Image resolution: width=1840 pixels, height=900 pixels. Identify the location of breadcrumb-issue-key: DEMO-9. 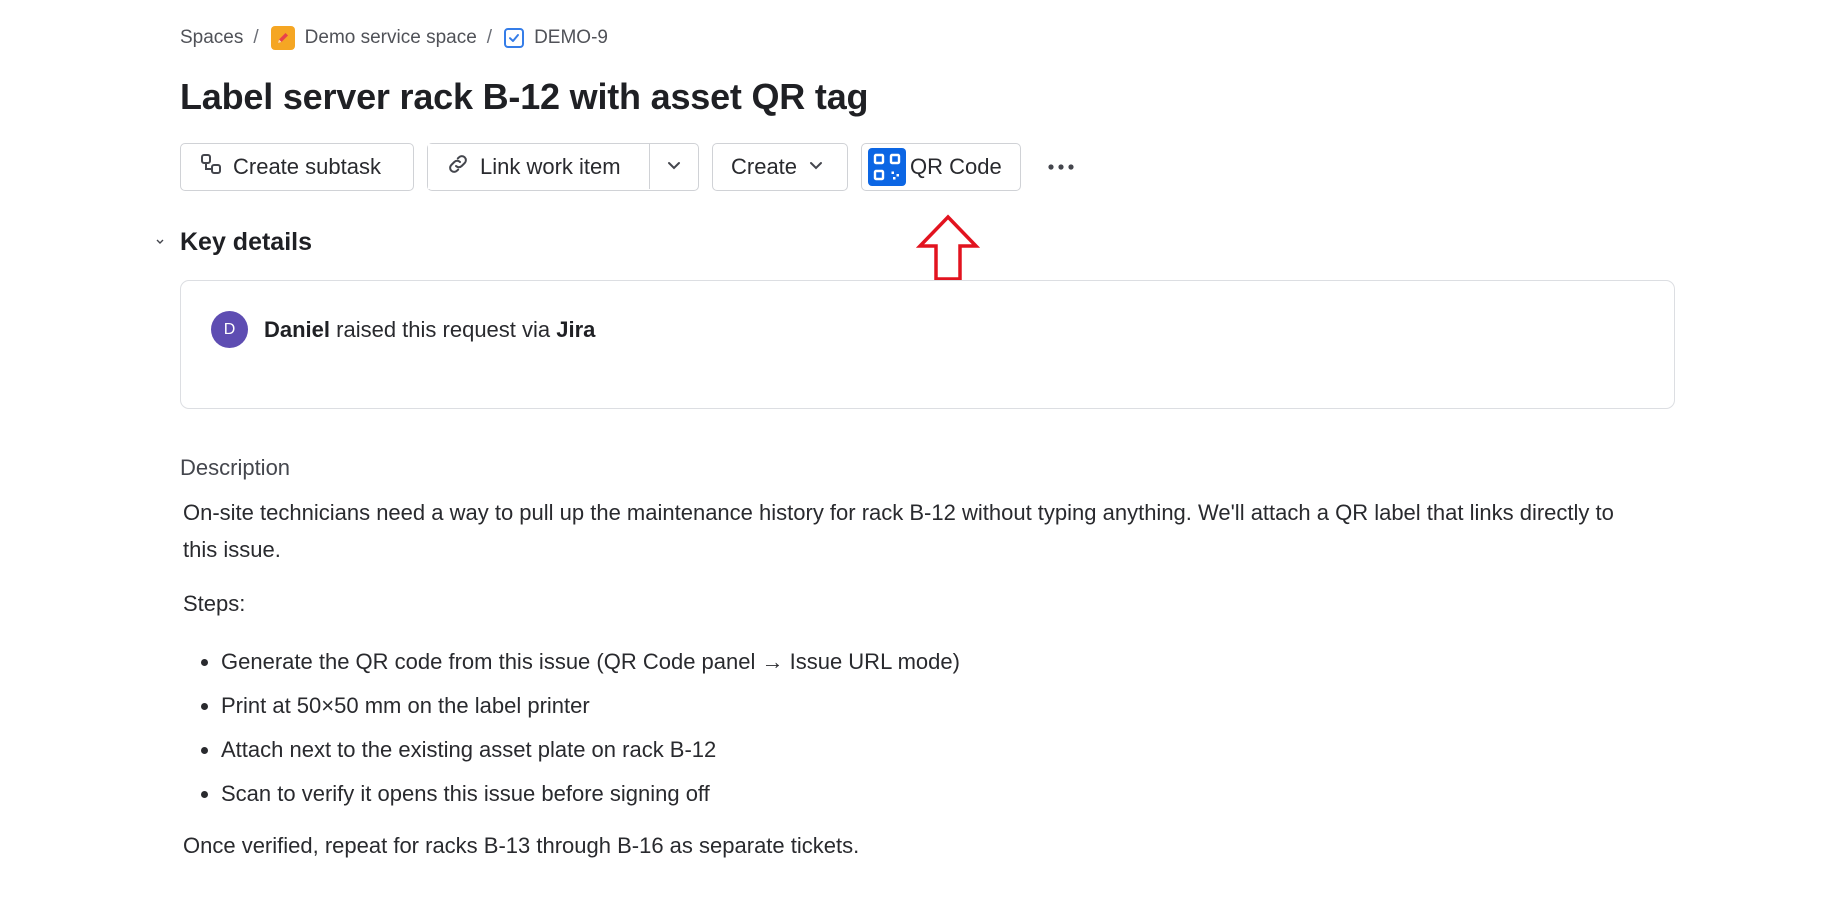
(571, 37).